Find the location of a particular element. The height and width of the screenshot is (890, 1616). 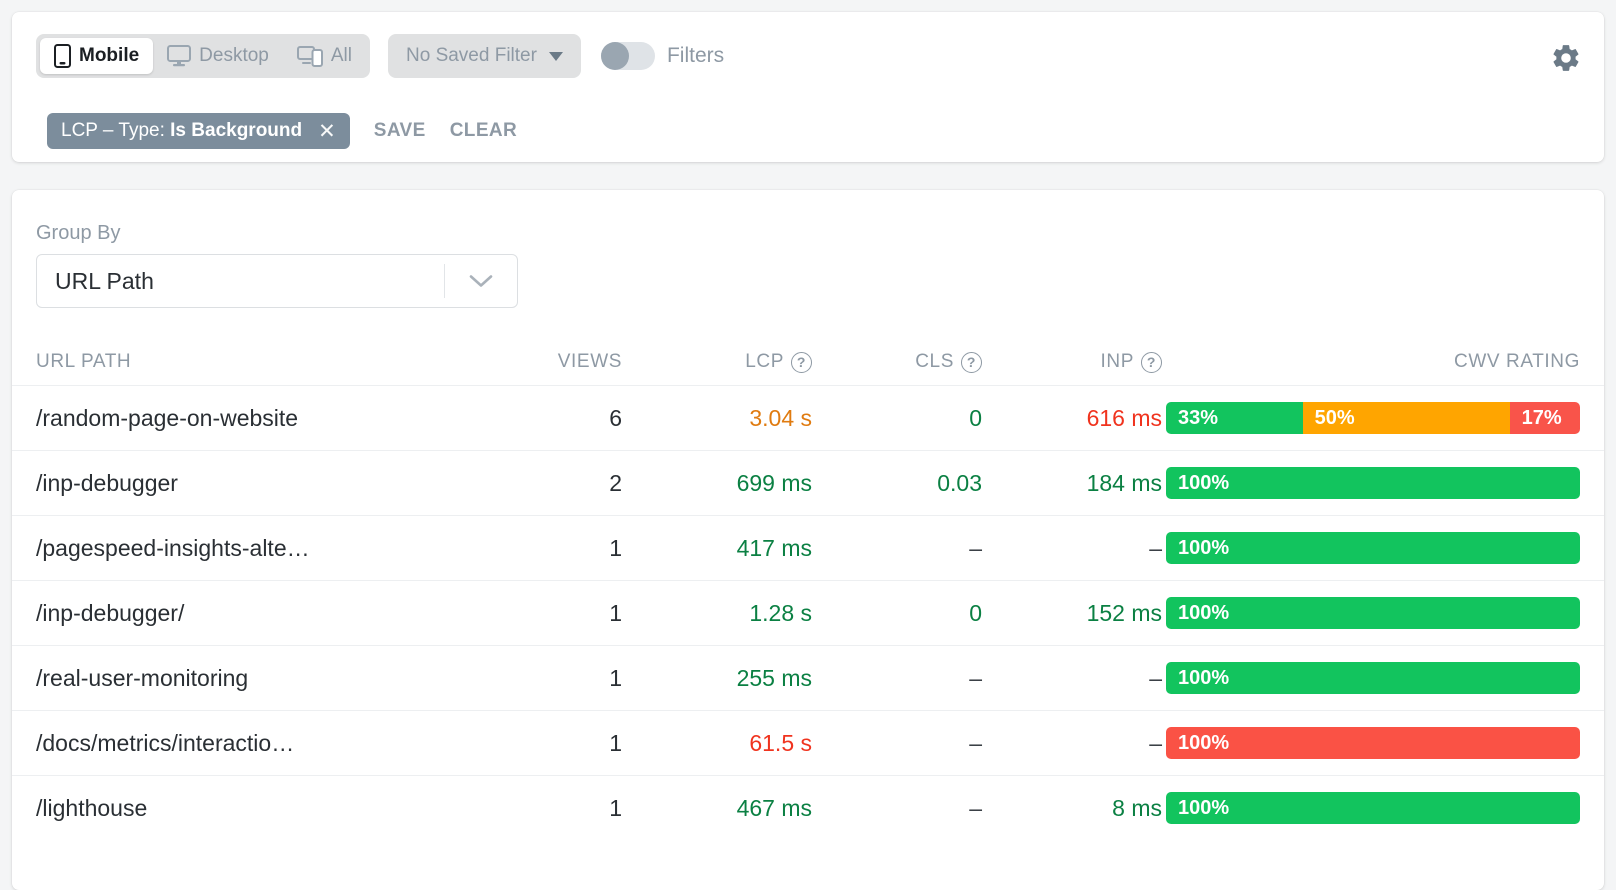

cell-url-path: /real-user-monitoring is located at coordinates (231, 678).